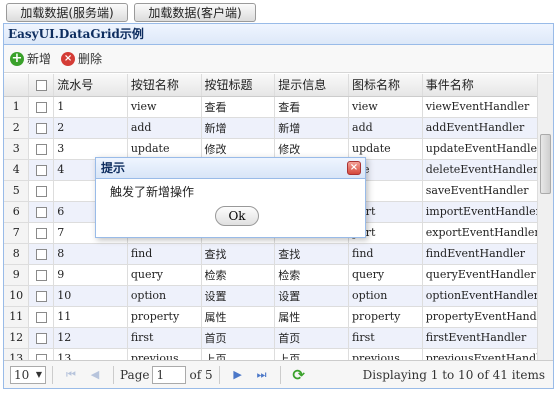  I want to click on cell-id: 10, so click(90, 296).